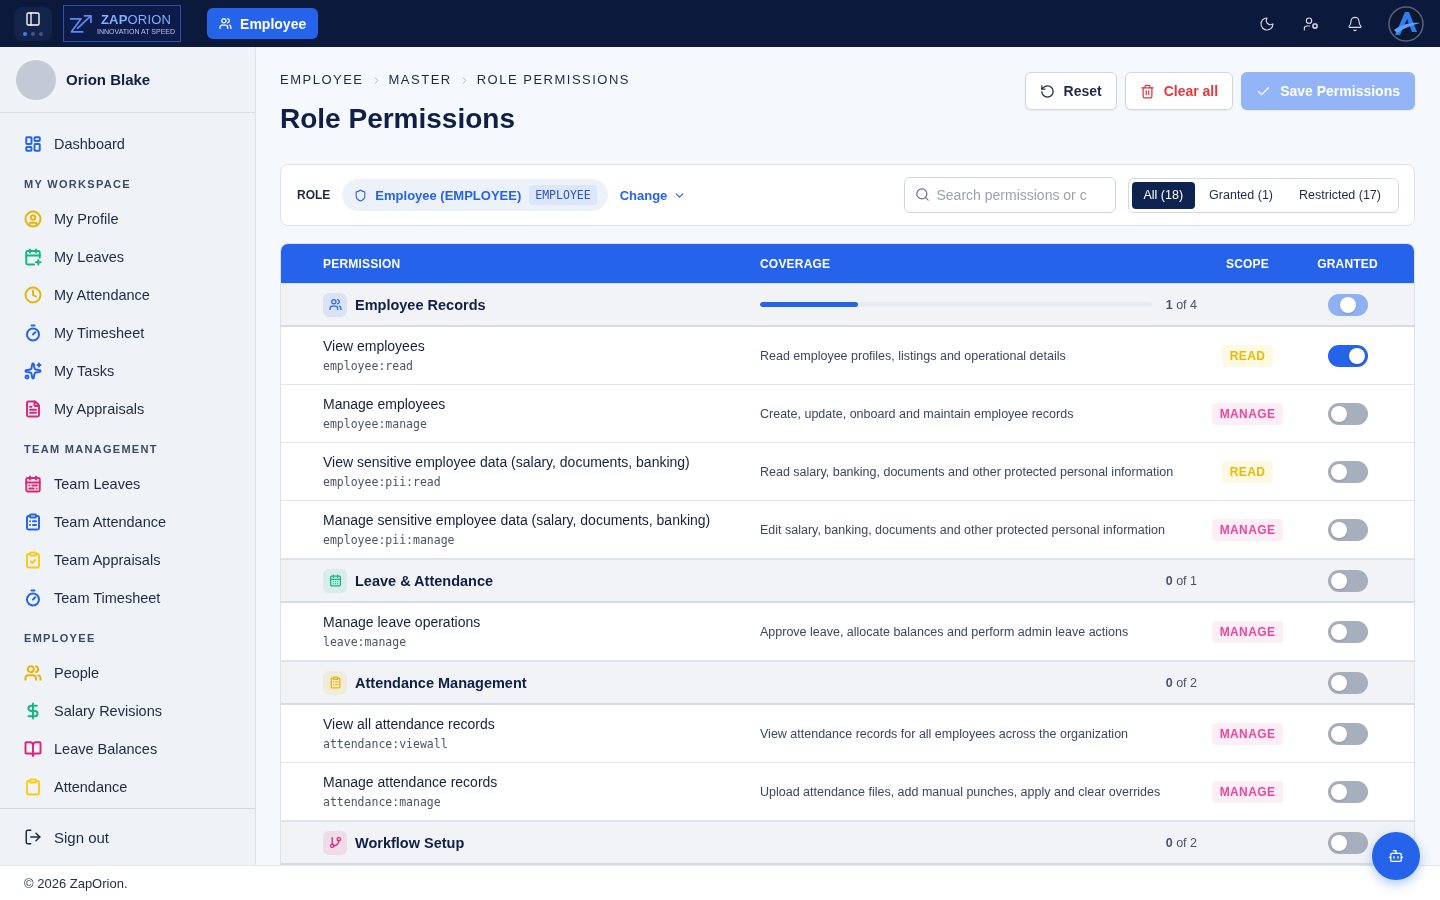 Image resolution: width=1440 pixels, height=900 pixels. Describe the element at coordinates (913, 355) in the screenshot. I see `permission-description: Read employee profiles, listings and operational details` at that location.